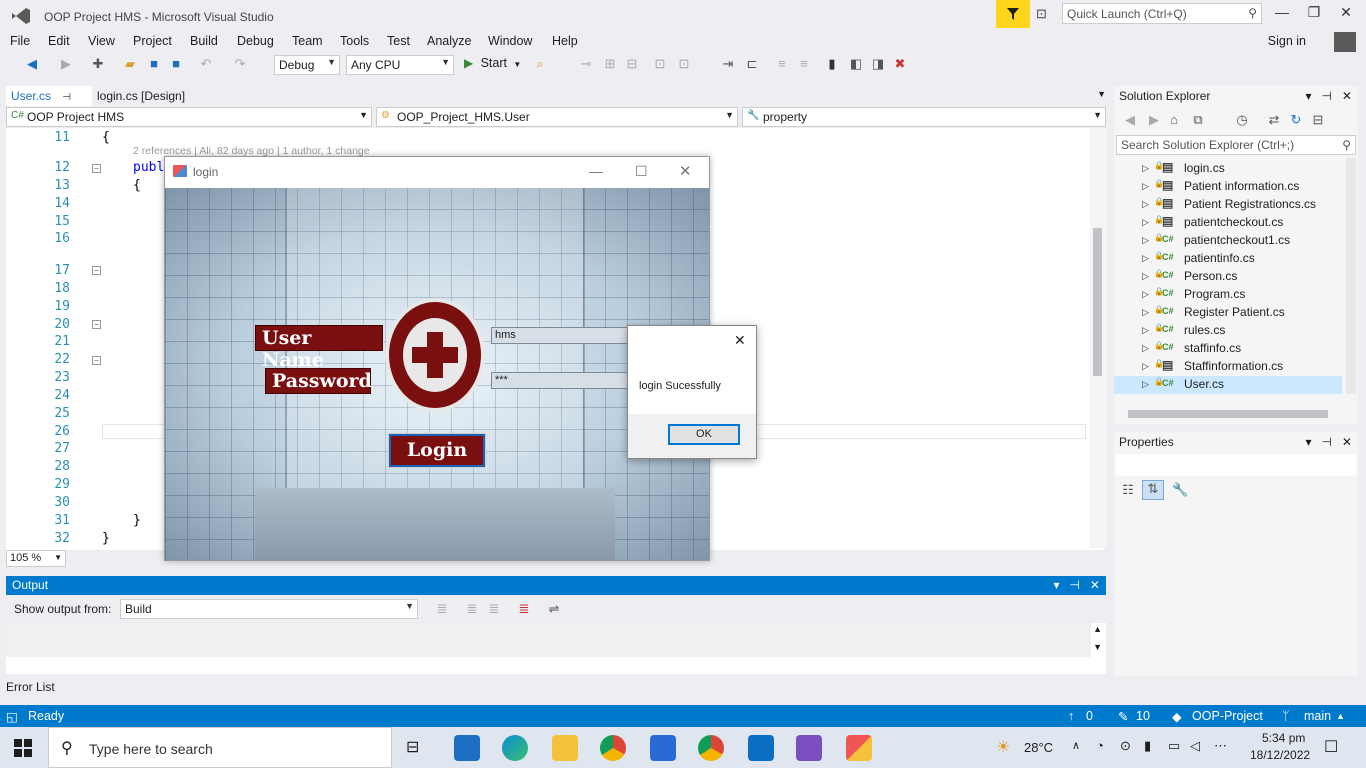  I want to click on tree-hscrollbar, so click(1228, 414).